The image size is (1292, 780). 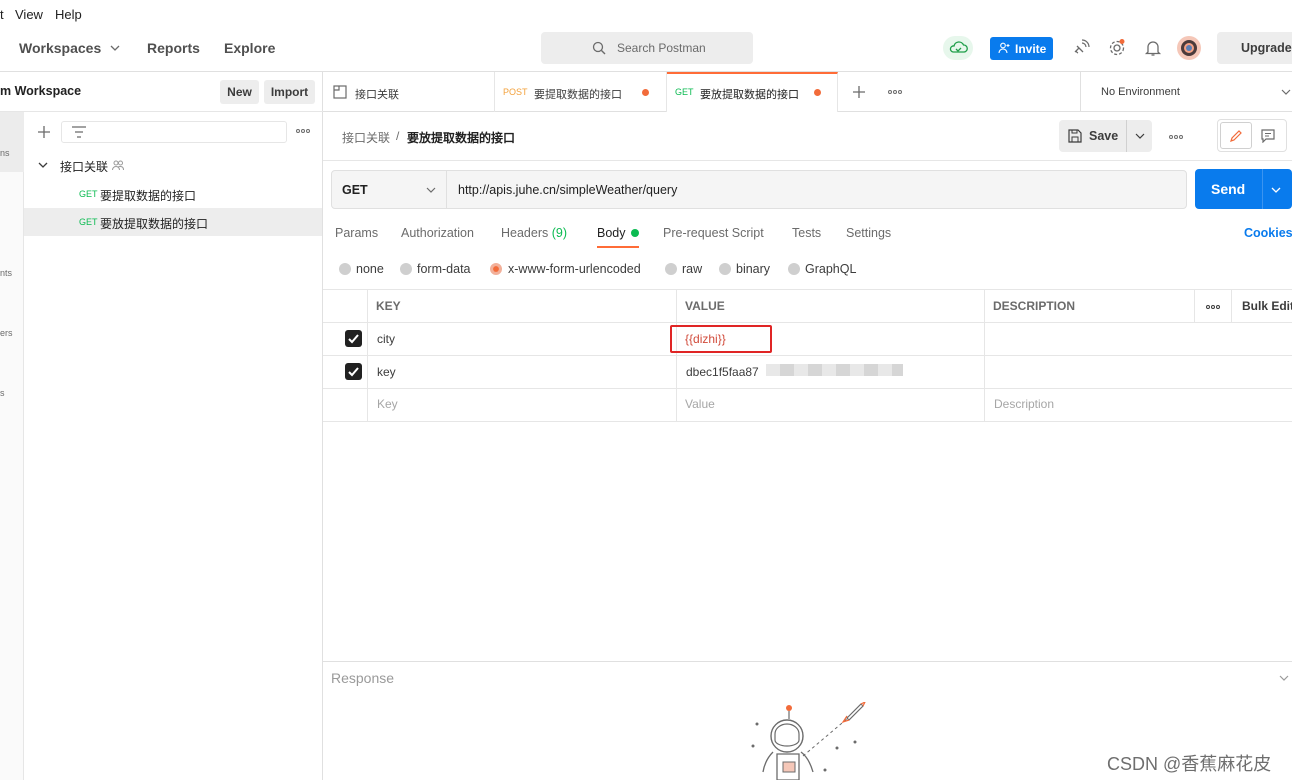 What do you see at coordinates (1021, 48) in the screenshot?
I see `invite-button: Invite` at bounding box center [1021, 48].